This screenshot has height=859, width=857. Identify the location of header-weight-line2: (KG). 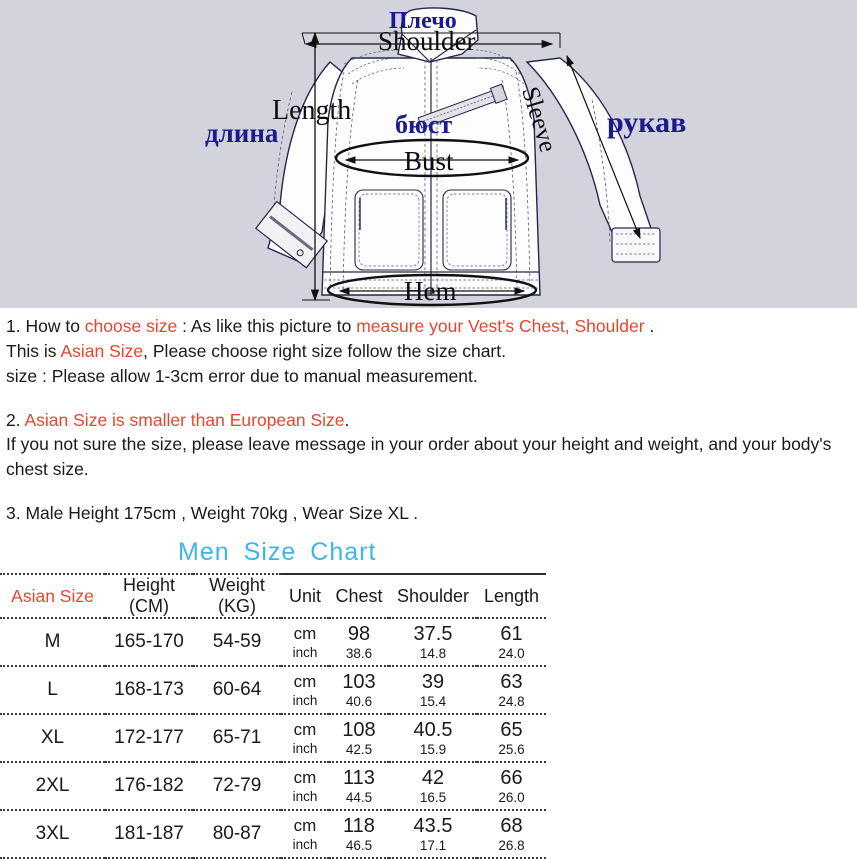
(237, 606).